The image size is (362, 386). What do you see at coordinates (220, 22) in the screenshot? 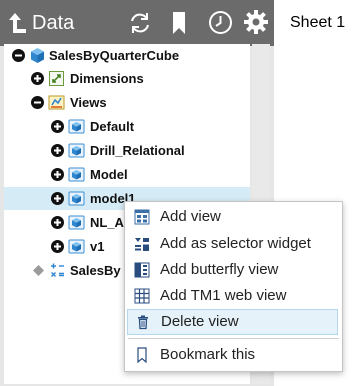
I see `clock-icon` at bounding box center [220, 22].